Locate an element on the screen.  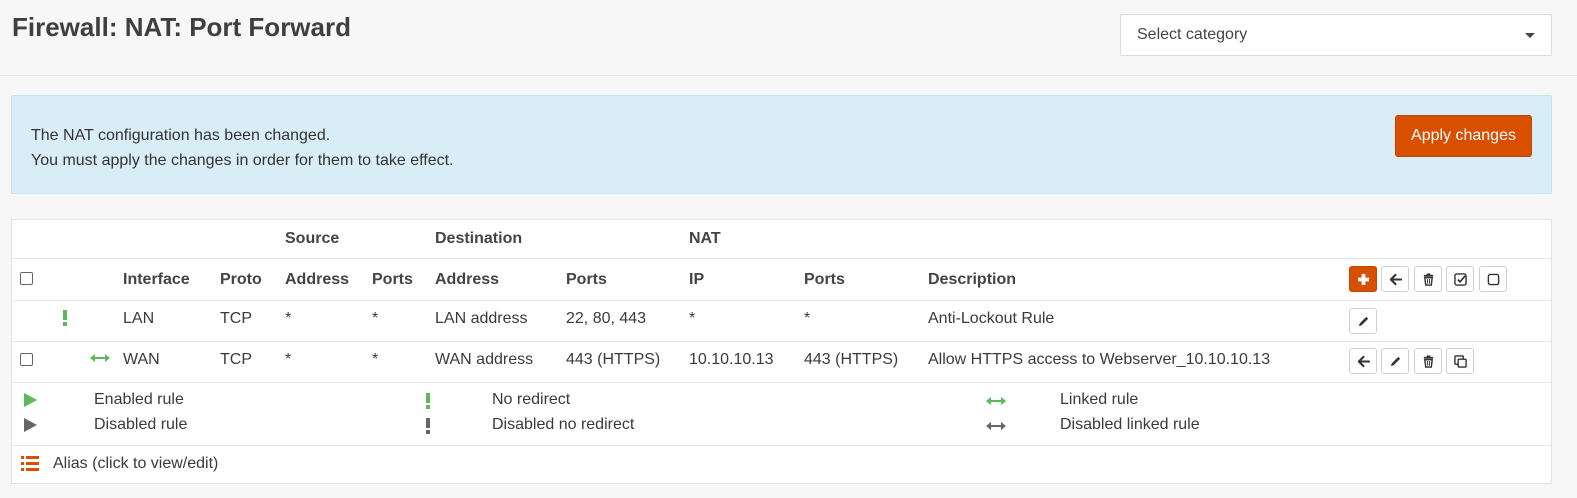
col-header-destination-ports: Ports is located at coordinates (586, 279).